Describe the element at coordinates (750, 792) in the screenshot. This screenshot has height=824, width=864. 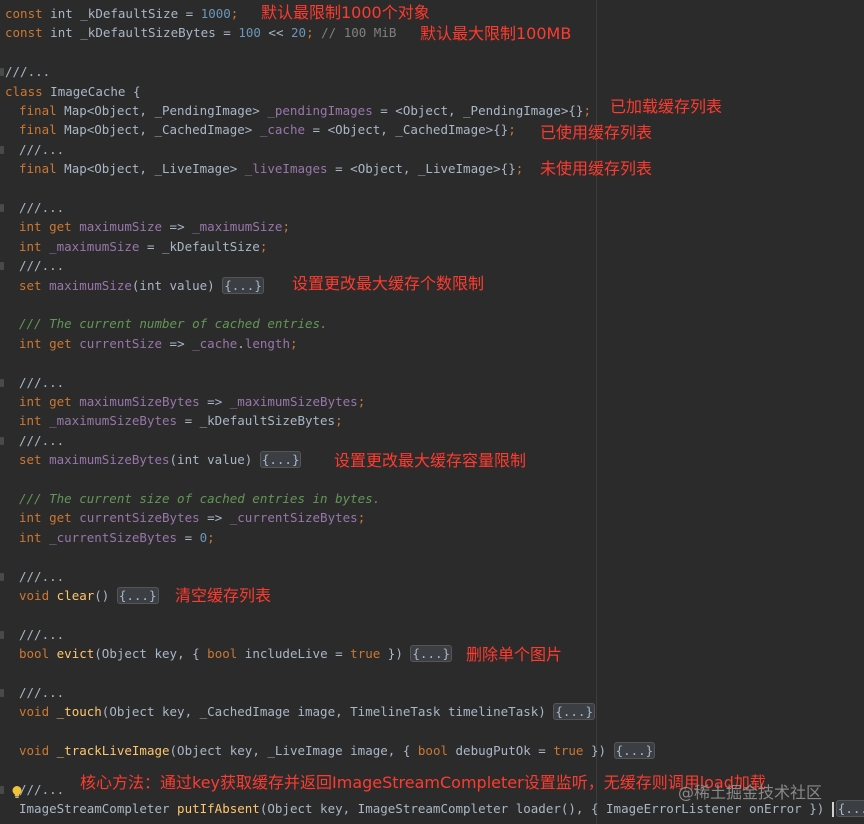
I see `watermark: @稀土掘金技术社区` at that location.